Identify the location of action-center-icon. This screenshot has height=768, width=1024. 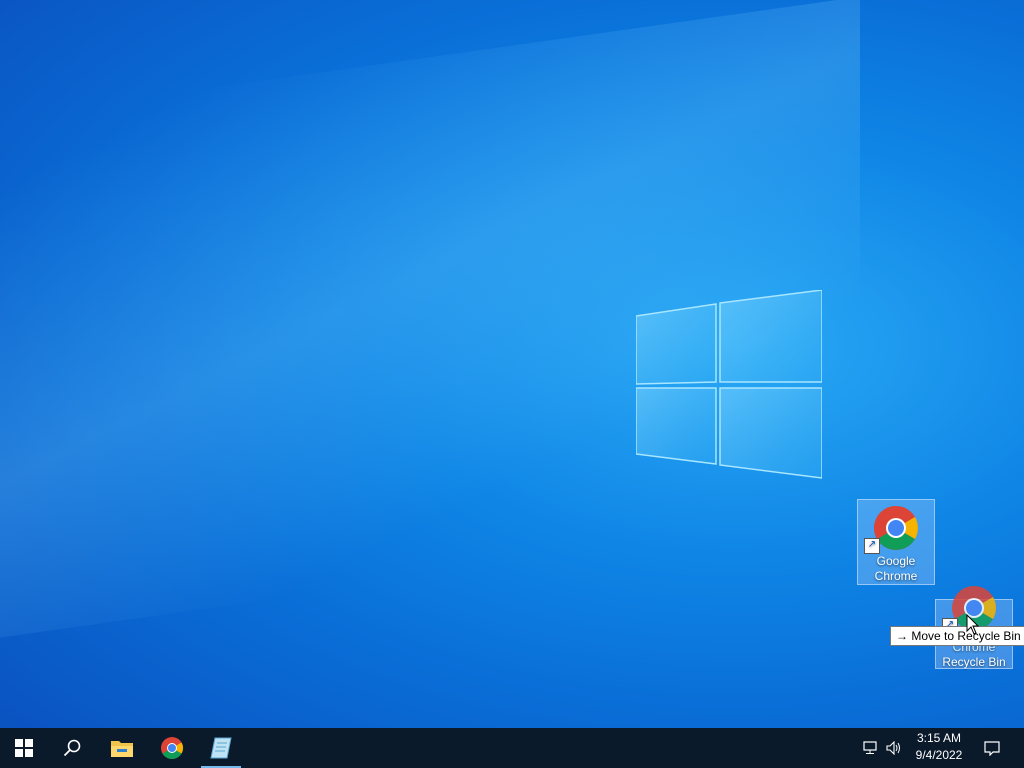
(992, 748).